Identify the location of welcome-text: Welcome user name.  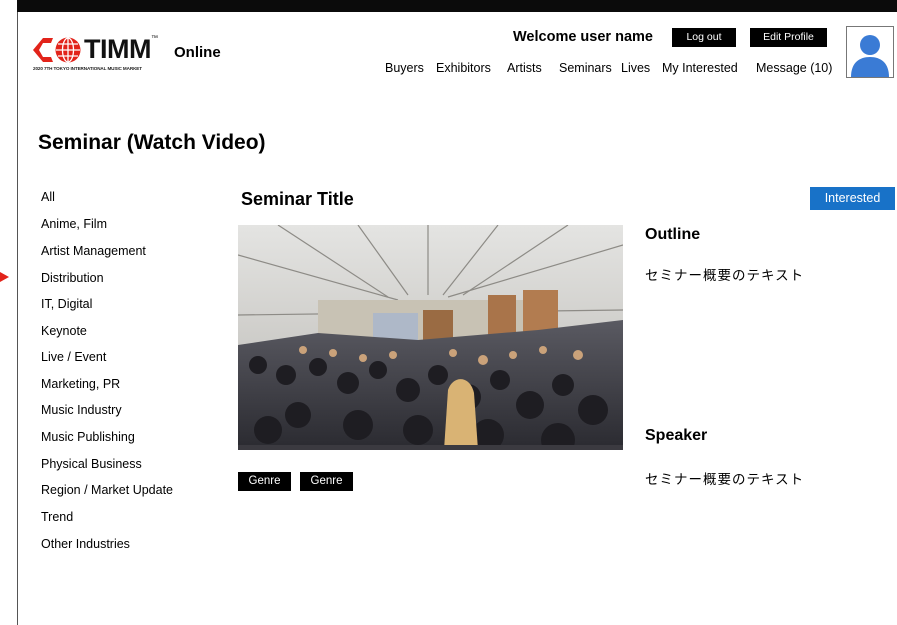
(583, 37).